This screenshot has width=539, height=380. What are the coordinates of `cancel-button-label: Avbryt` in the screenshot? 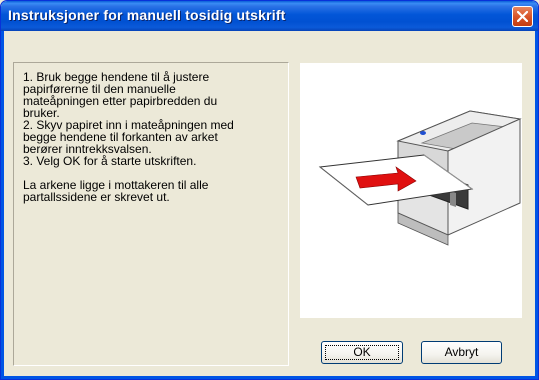 It's located at (461, 352).